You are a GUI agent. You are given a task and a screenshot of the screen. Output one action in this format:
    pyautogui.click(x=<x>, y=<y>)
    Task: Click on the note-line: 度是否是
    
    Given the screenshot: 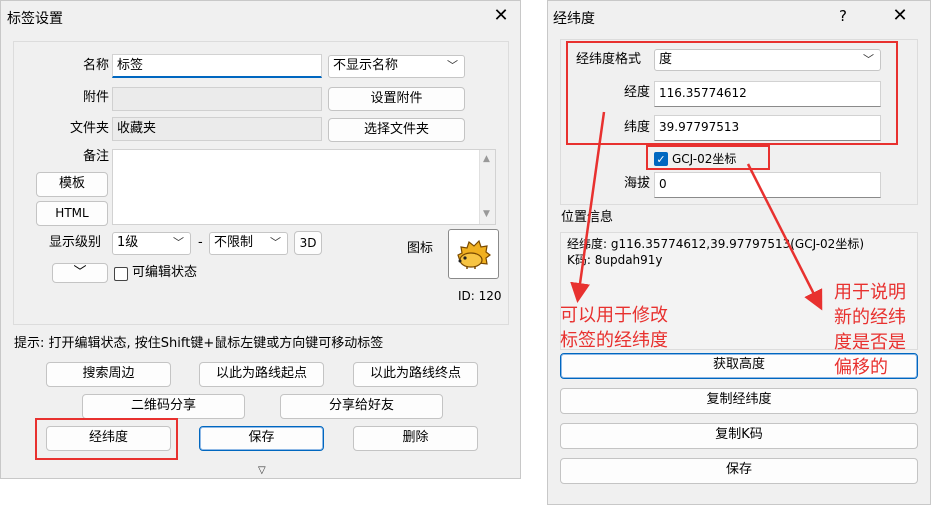 What is the action you would take?
    pyautogui.click(x=870, y=342)
    